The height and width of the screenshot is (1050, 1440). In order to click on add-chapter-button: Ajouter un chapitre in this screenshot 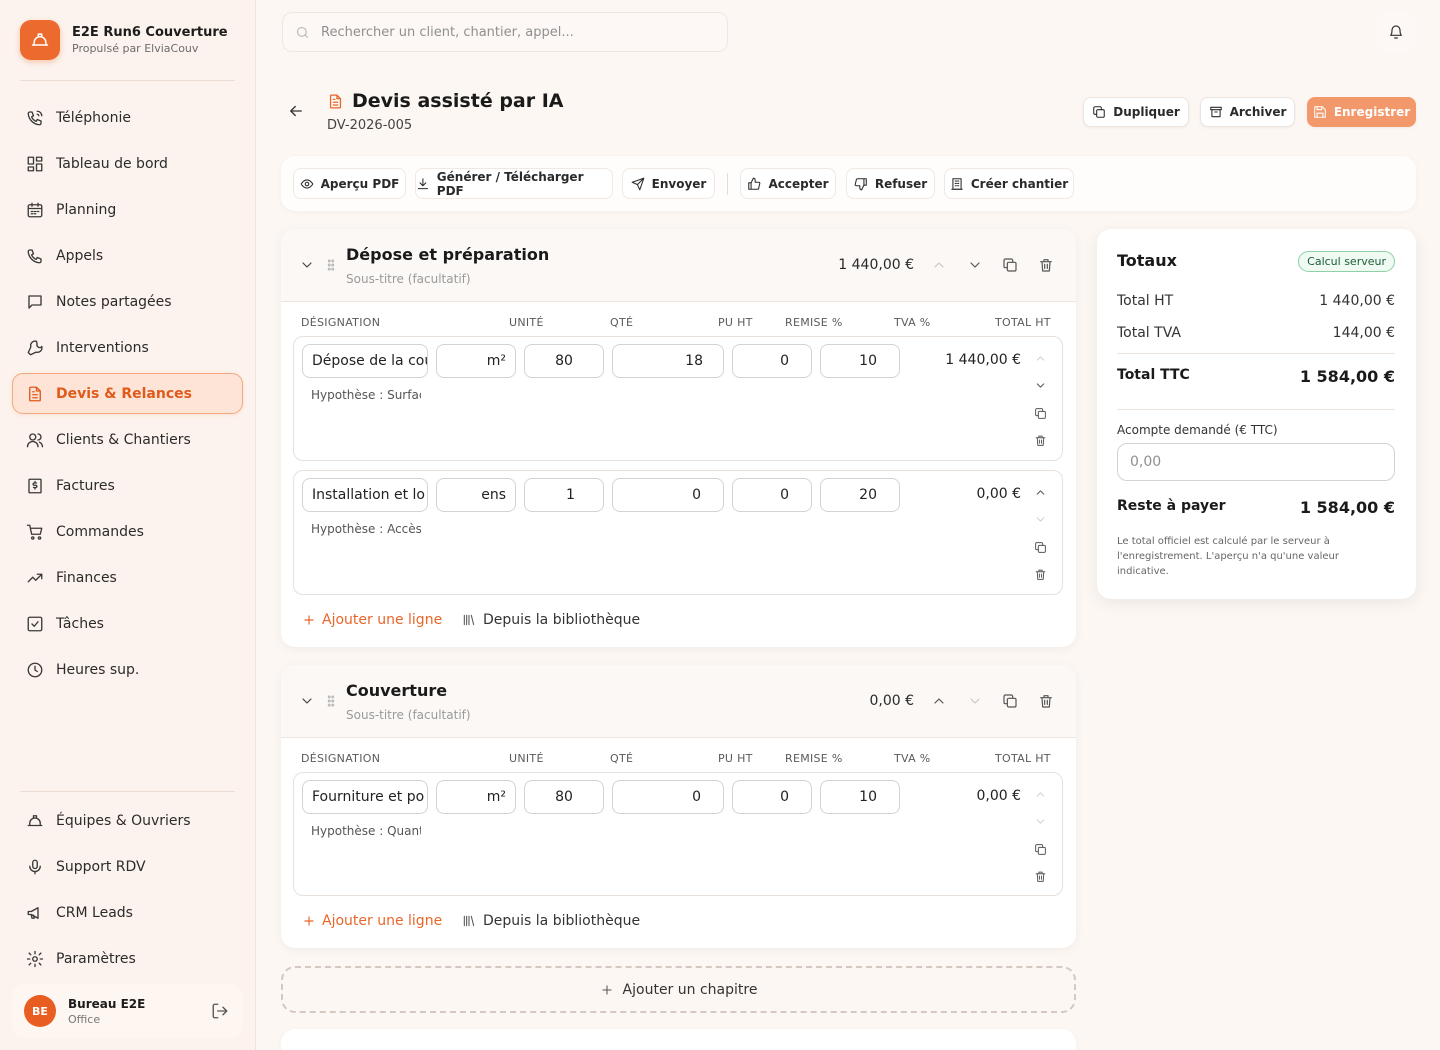, I will do `click(678, 989)`.